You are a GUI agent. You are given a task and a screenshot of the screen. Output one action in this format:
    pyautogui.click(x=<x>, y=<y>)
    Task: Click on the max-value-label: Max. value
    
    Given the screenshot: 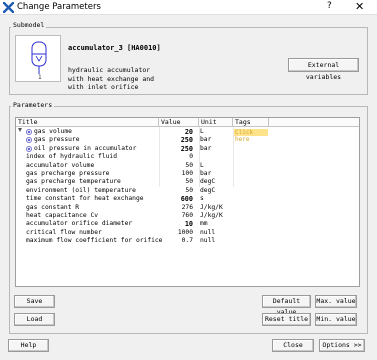 What is the action you would take?
    pyautogui.click(x=336, y=301)
    